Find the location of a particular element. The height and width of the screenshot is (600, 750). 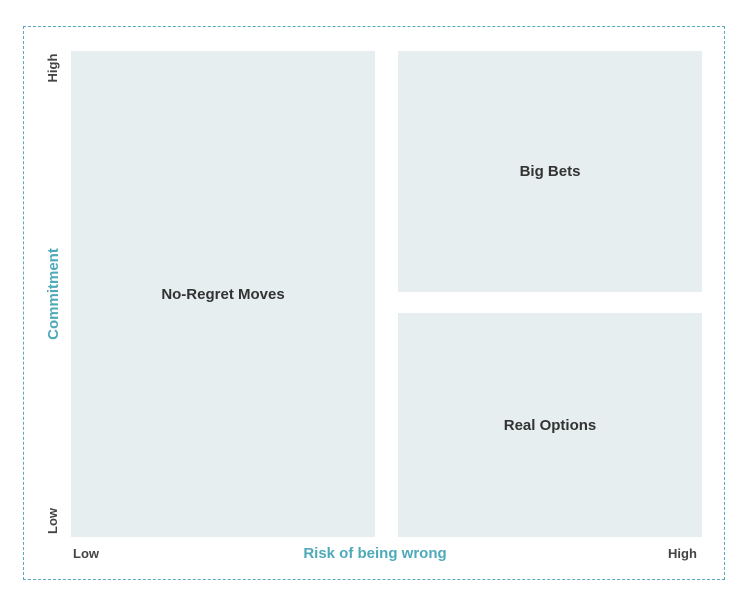

quadrant-label-no-regret-moves: No-Regret Moves is located at coordinates (223, 294).